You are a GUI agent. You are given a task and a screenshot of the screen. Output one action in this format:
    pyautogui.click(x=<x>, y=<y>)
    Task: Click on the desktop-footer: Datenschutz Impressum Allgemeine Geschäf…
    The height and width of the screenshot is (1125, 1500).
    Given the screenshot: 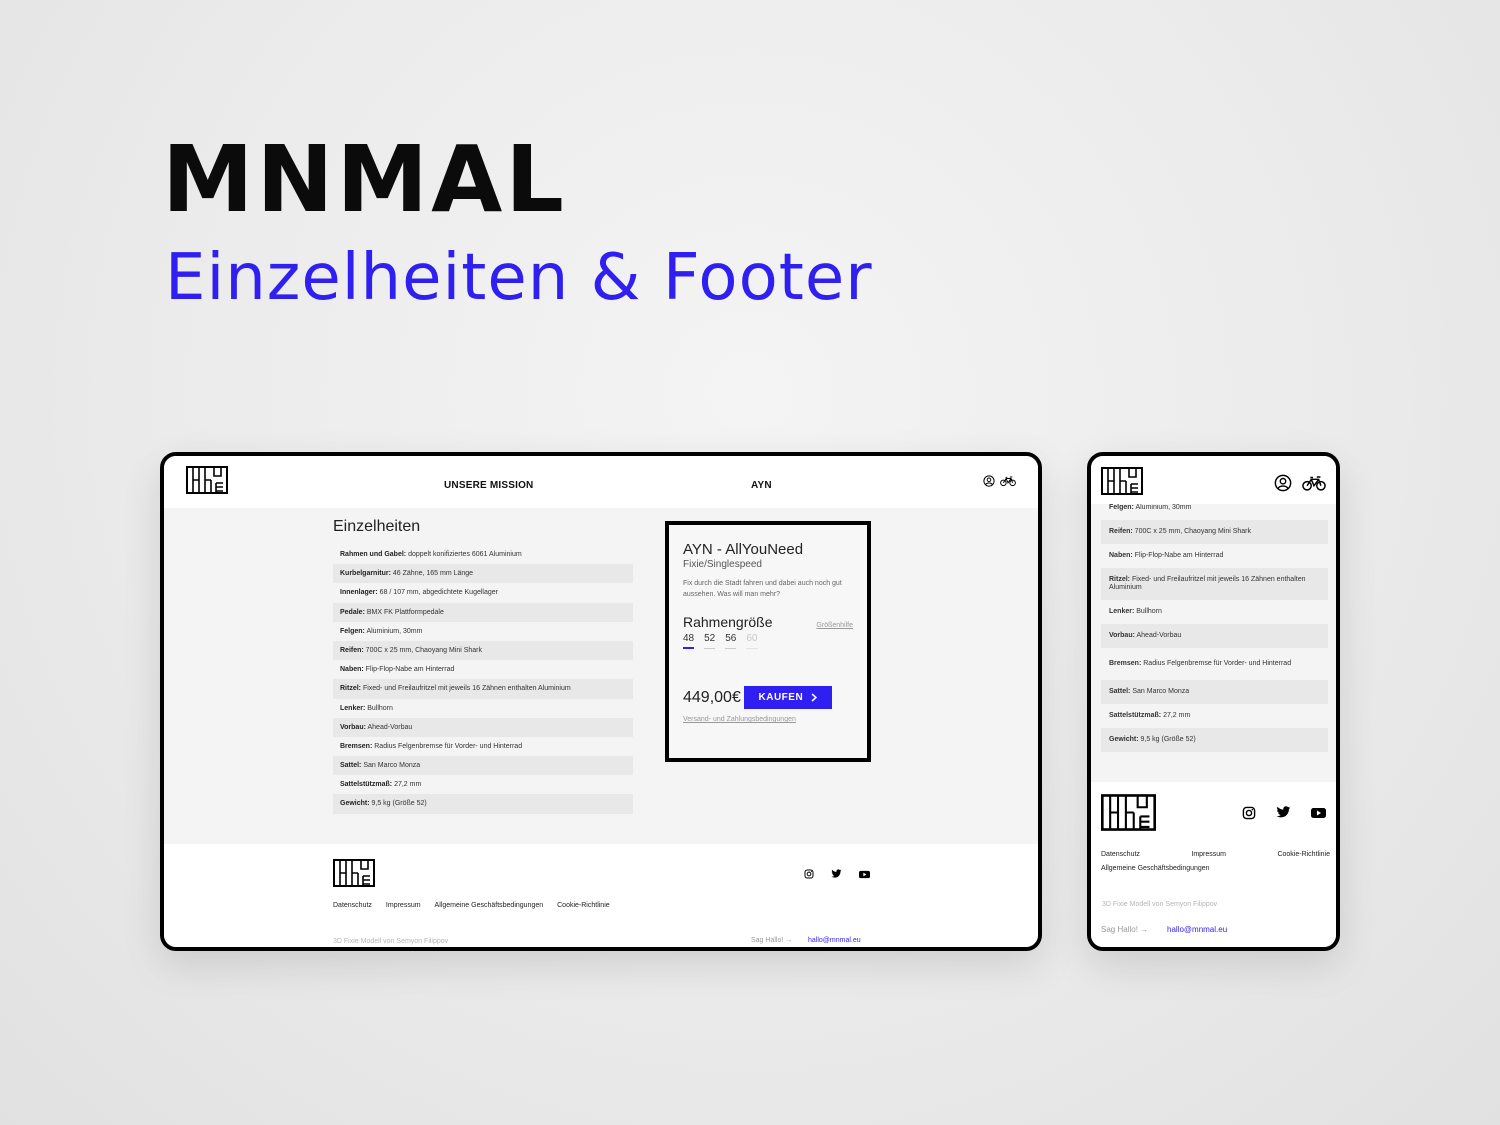 What is the action you would take?
    pyautogui.click(x=601, y=895)
    